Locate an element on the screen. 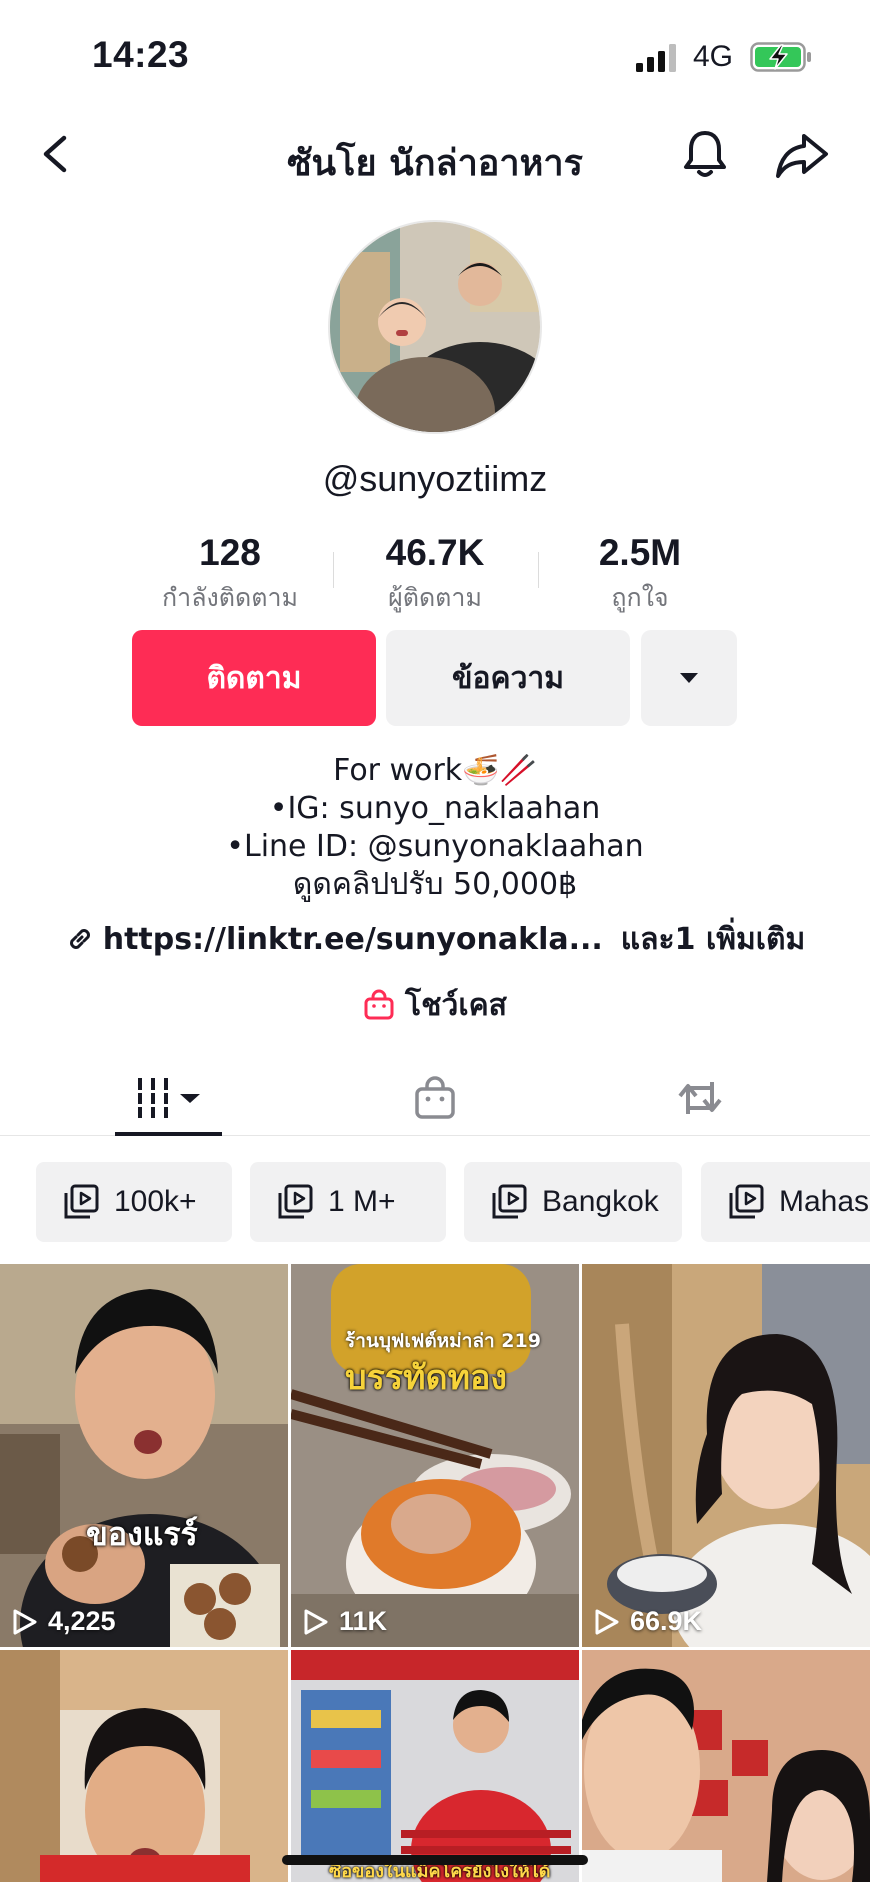 This screenshot has height=1882, width=870. view-count: 66.9K is located at coordinates (648, 1621).